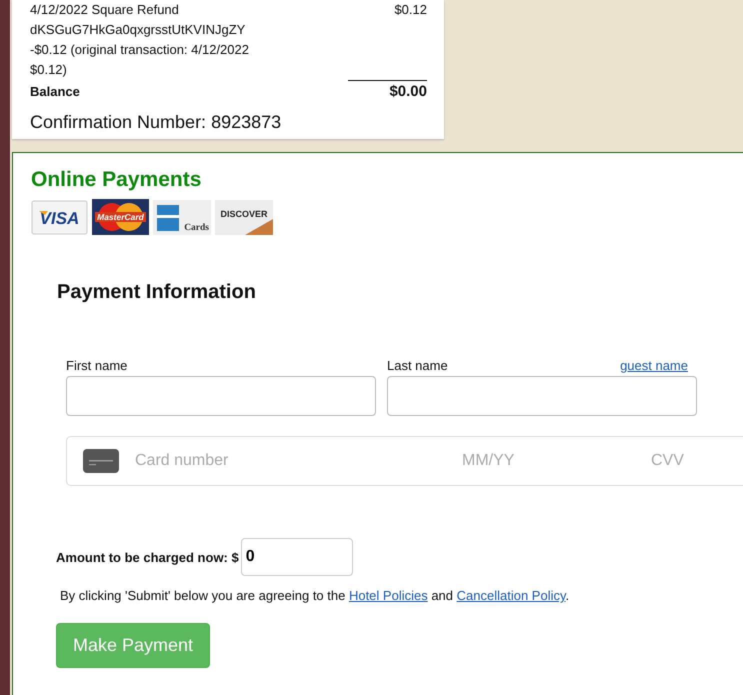 The image size is (743, 695). Describe the element at coordinates (296, 557) in the screenshot. I see `amount-field: 0` at that location.